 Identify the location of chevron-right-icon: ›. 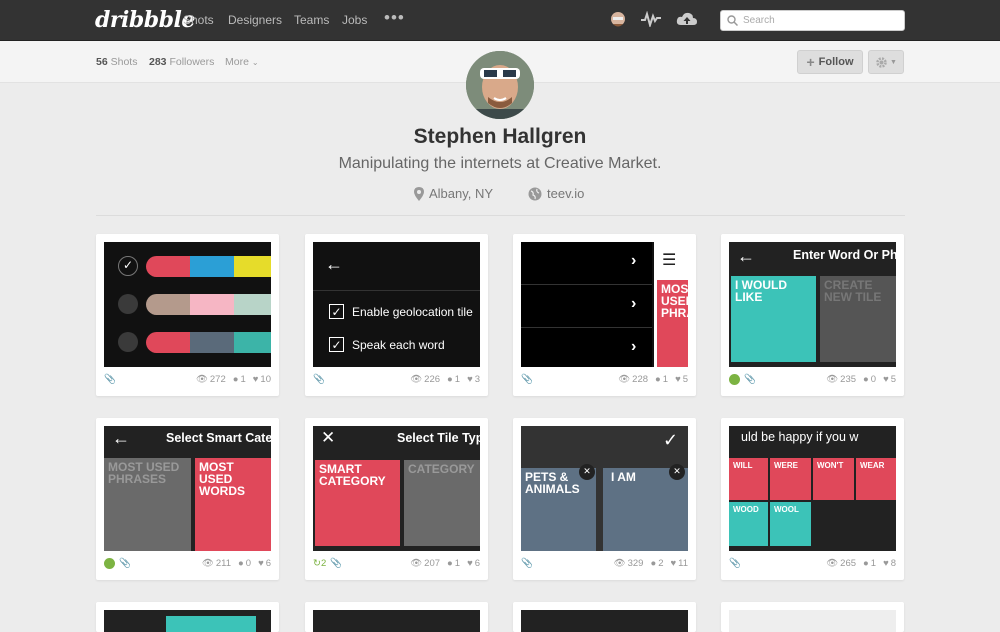
(634, 303).